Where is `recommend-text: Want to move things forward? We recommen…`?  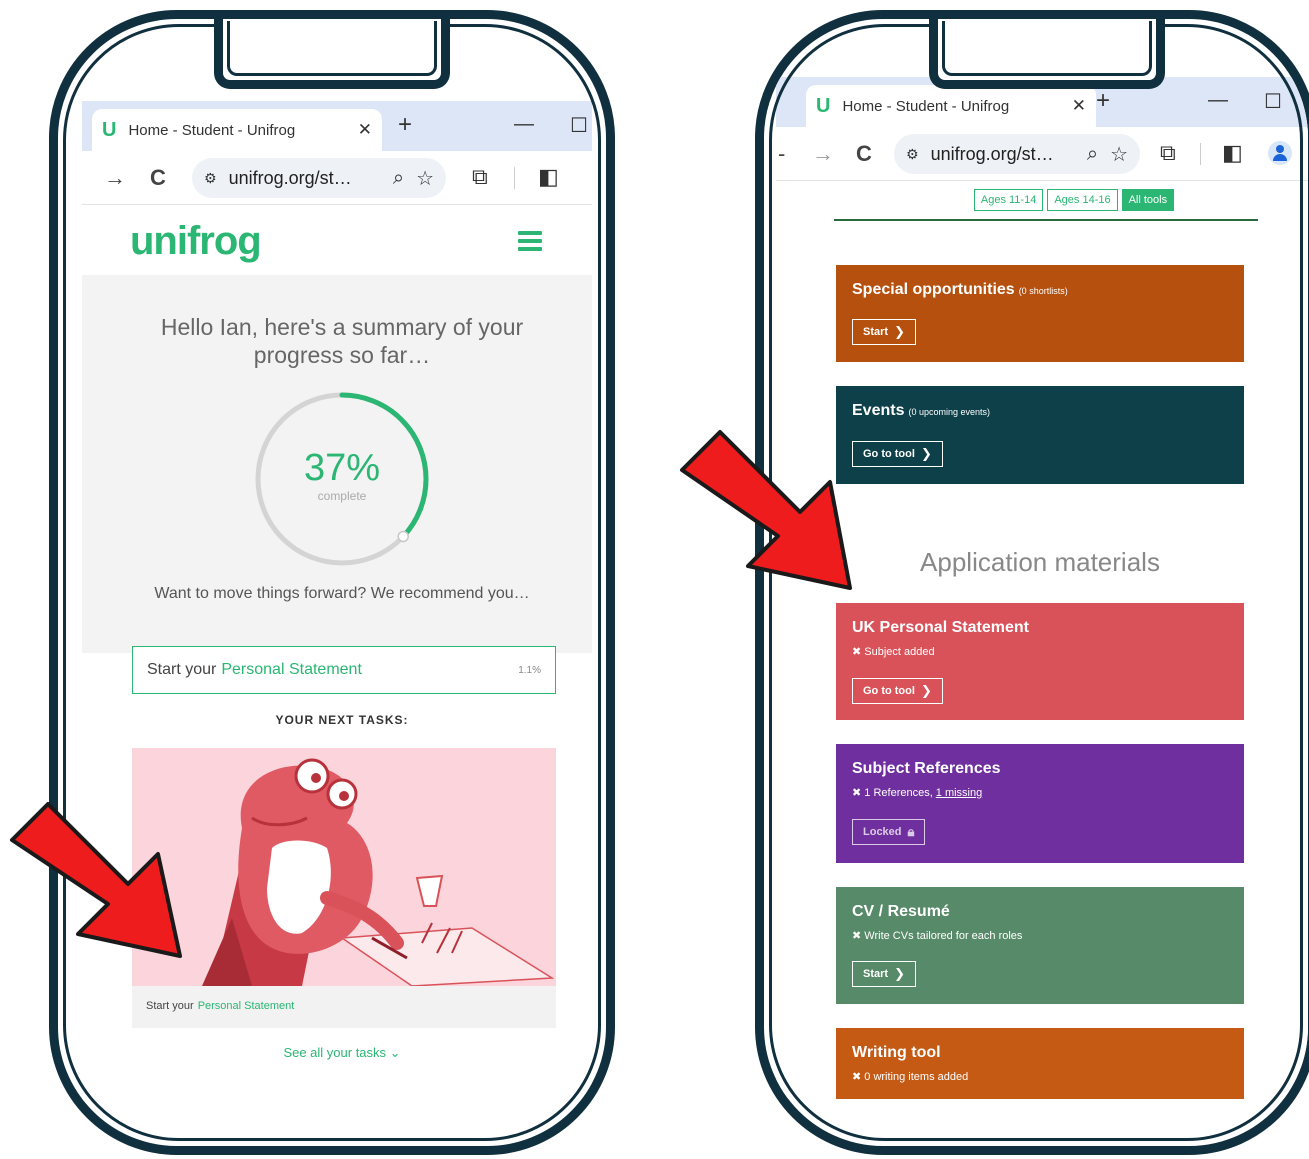 recommend-text: Want to move things forward? We recommen… is located at coordinates (342, 593).